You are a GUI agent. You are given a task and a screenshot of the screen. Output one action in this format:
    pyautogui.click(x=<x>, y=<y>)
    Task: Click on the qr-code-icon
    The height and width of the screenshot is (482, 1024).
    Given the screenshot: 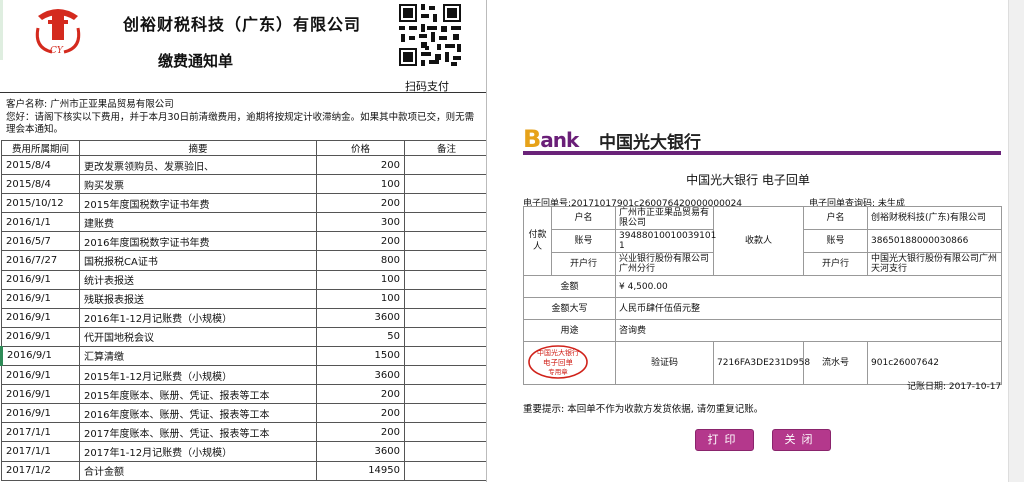 What is the action you would take?
    pyautogui.click(x=430, y=35)
    